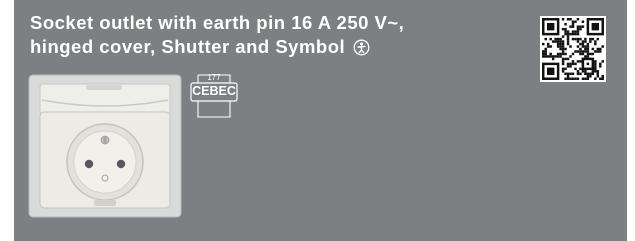 This screenshot has width=635, height=241. Describe the element at coordinates (105, 146) in the screenshot. I see `socket-outlet-image` at that location.